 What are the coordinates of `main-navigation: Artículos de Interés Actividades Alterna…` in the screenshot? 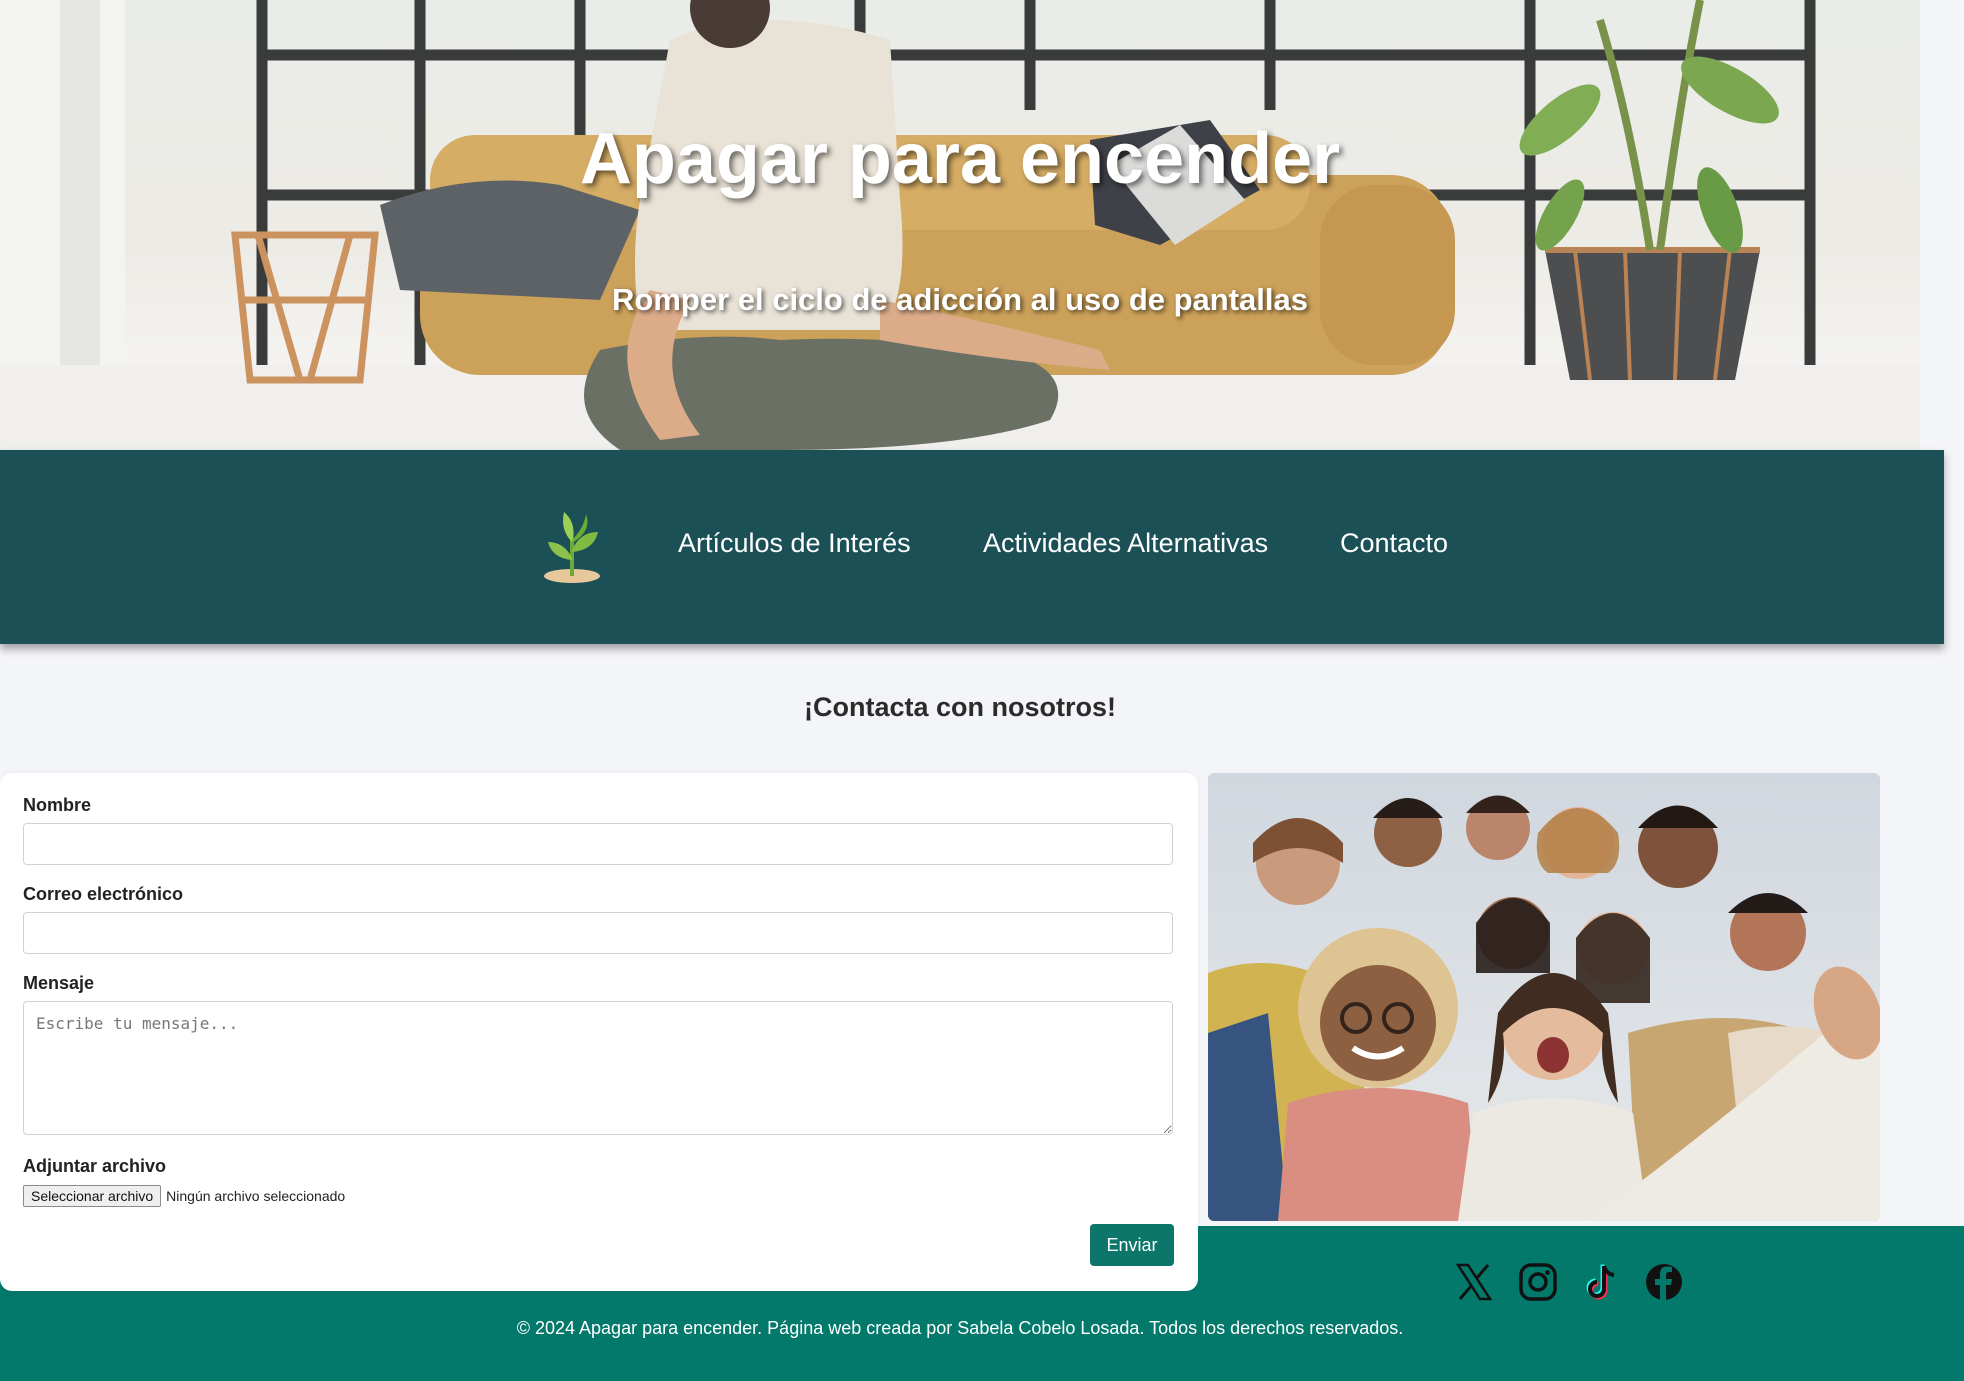 It's located at (972, 547).